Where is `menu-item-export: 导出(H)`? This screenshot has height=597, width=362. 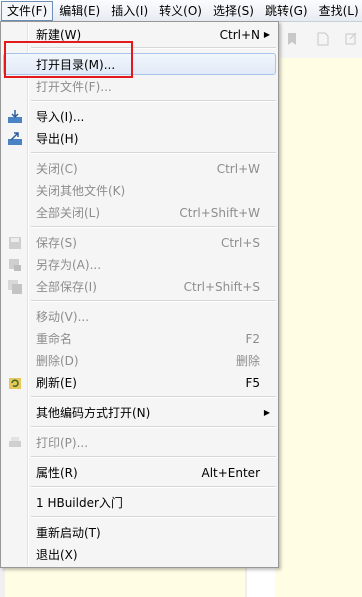
menu-item-export: 导出(H) is located at coordinates (139, 139).